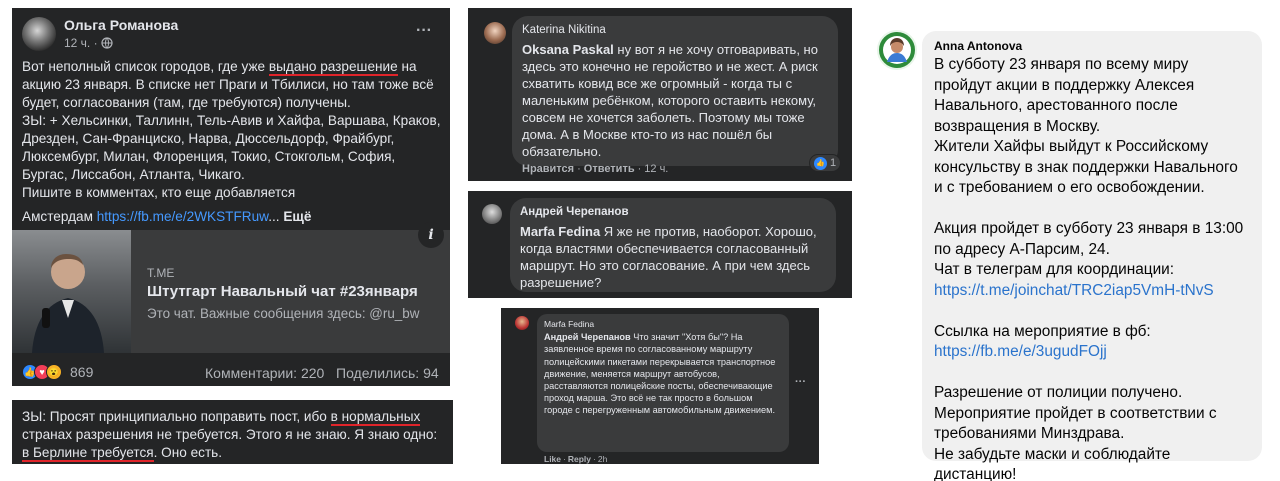 The height and width of the screenshot is (481, 1280). What do you see at coordinates (587, 337) in the screenshot?
I see `comment-mention: Андрей Черепанов` at bounding box center [587, 337].